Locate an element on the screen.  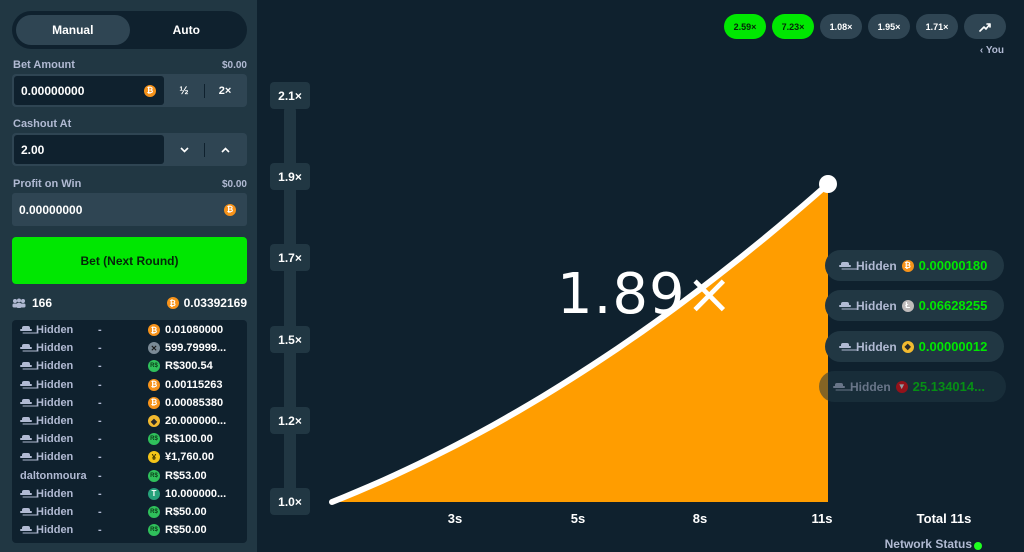
bet-amount: ₿ 0.00085380 is located at coordinates (186, 402).